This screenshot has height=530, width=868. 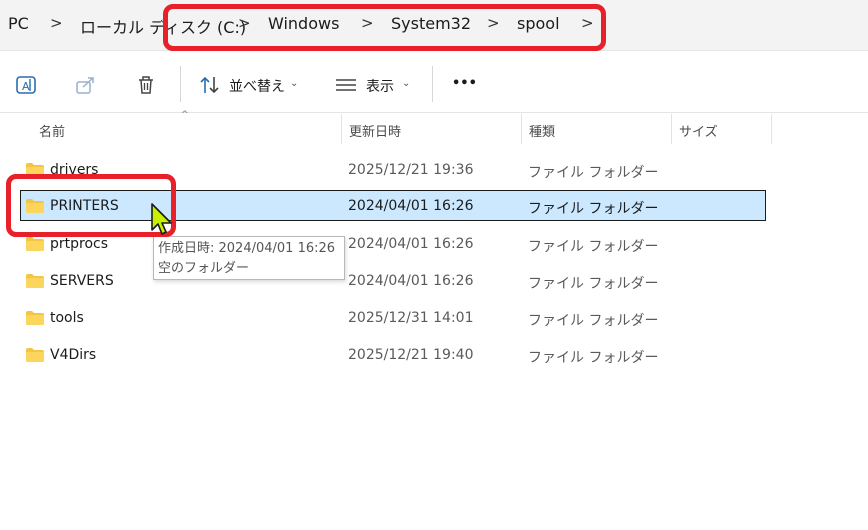 I want to click on file-date: 2025/12/31 14:01, so click(x=411, y=318).